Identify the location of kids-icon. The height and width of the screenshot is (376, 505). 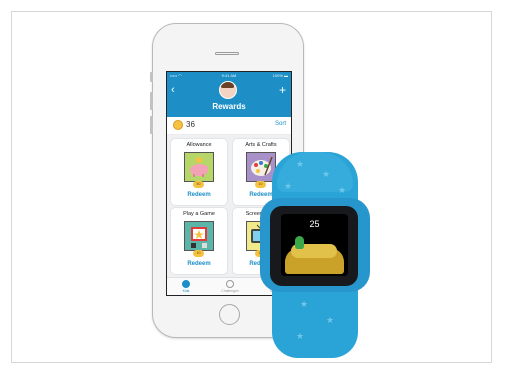
(186, 284).